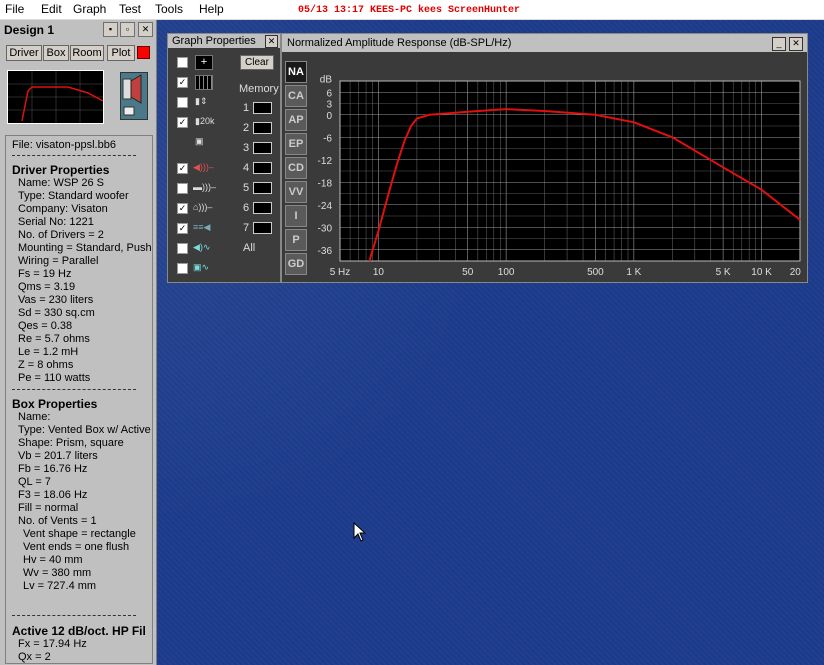 This screenshot has height=665, width=824. Describe the element at coordinates (134, 96) in the screenshot. I see `speaker-box-icon` at that location.